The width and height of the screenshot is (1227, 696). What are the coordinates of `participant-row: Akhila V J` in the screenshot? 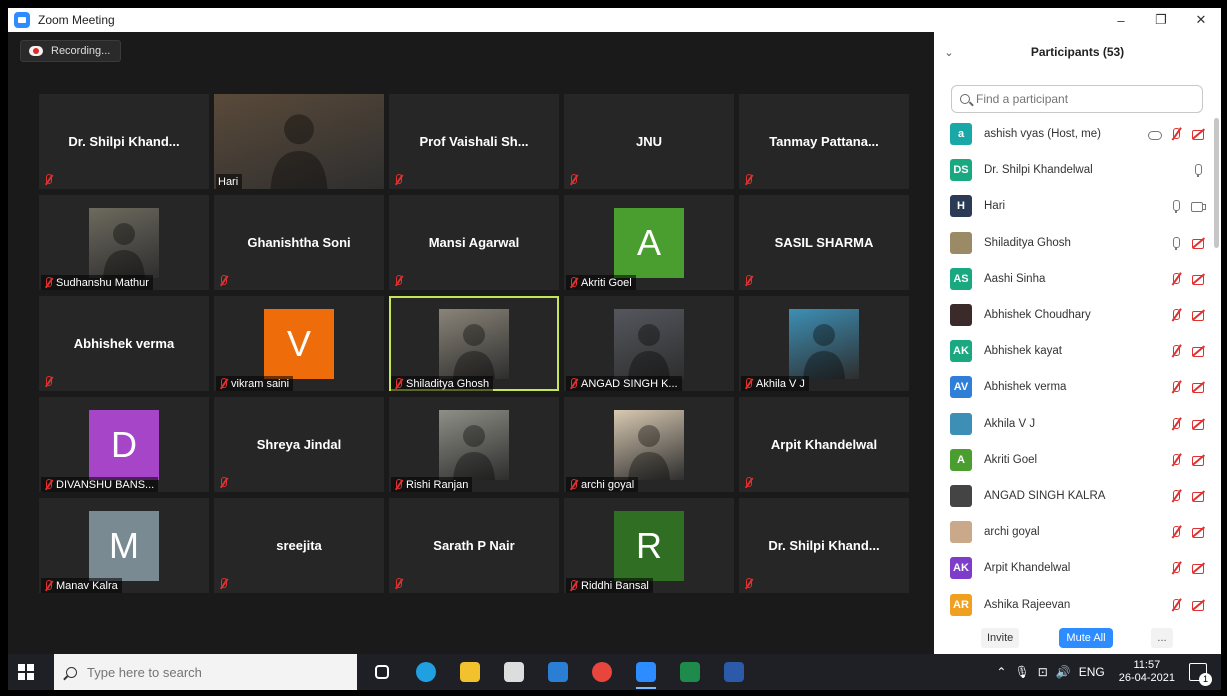 It's located at (1077, 424).